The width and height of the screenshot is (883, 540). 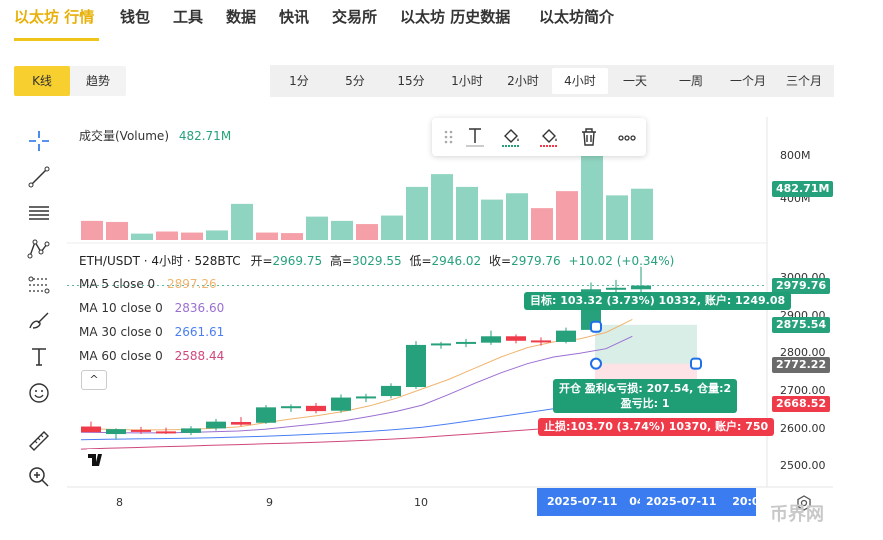 What do you see at coordinates (645, 403) in the screenshot?
I see `position-tooltip-line2: 盈亏比: 1` at bounding box center [645, 403].